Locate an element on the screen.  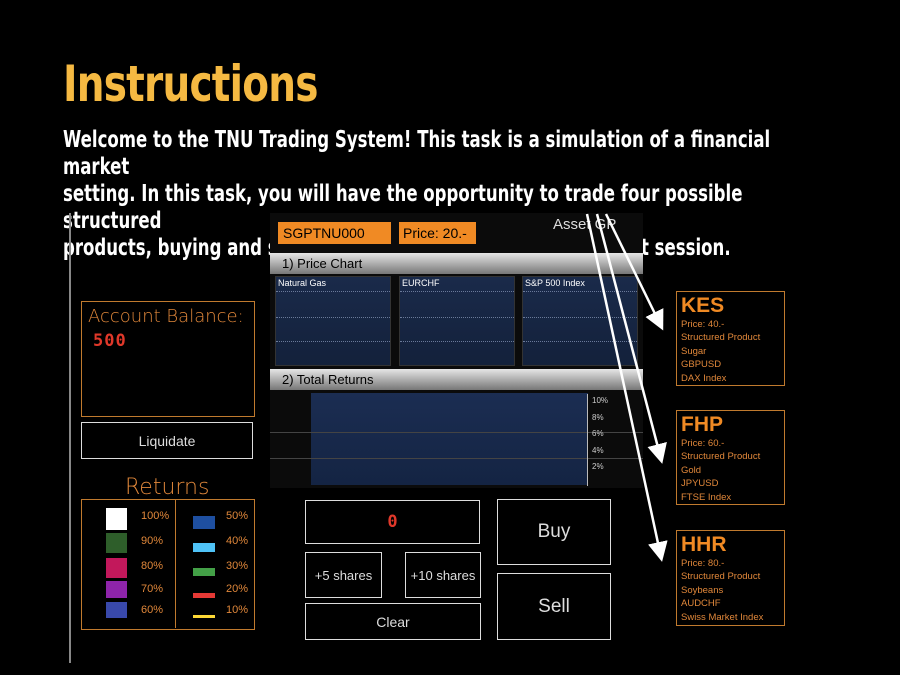
arrow-to-fhp is located at coordinates (631, 338).